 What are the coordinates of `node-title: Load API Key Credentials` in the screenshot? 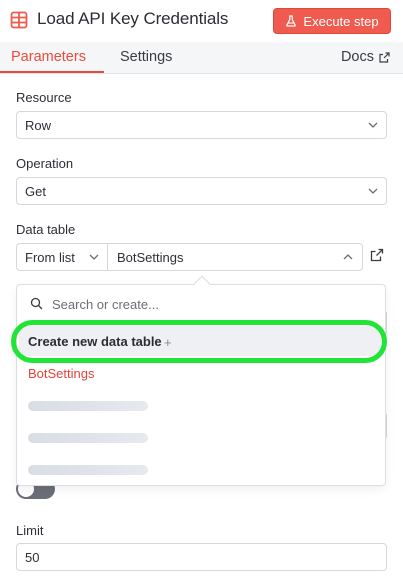 It's located at (133, 18).